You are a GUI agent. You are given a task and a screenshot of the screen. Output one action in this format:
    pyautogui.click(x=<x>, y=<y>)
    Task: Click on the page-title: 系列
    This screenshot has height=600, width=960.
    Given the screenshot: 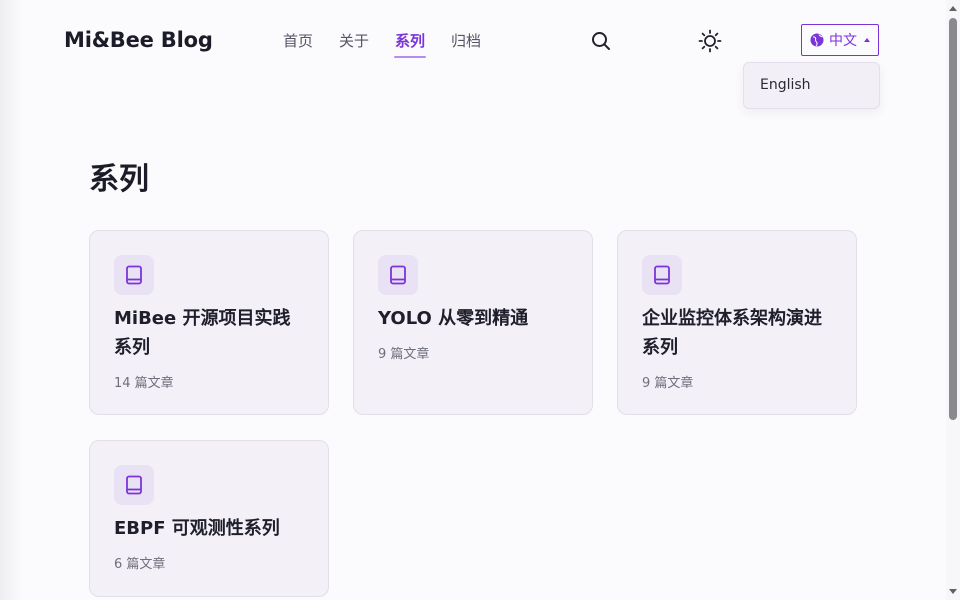 What is the action you would take?
    pyautogui.click(x=119, y=179)
    